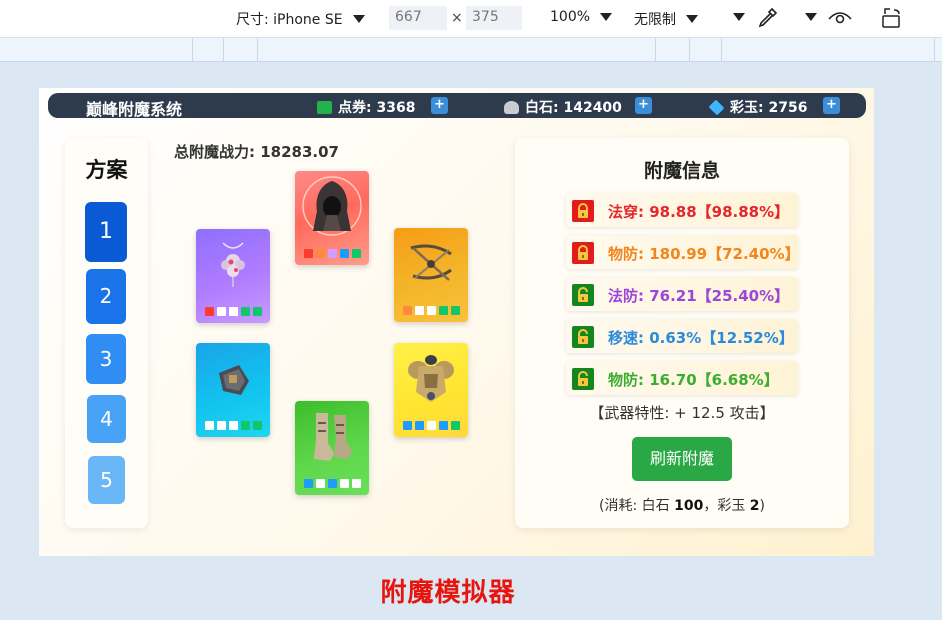 Image resolution: width=942 pixels, height=620 pixels. Describe the element at coordinates (333, 437) in the screenshot. I see `boots-icon` at that location.